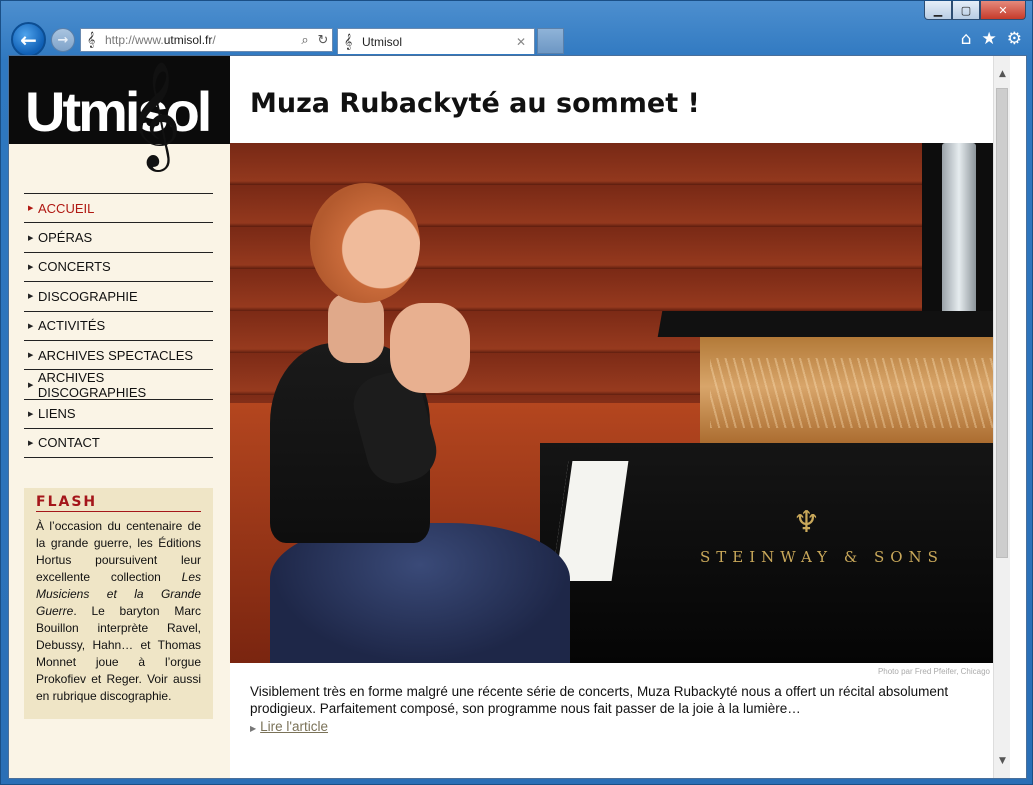 This screenshot has width=1033, height=785. I want to click on nav-item-archives-spectacles: ▶ ARCHIVES SPECTACLES, so click(118, 354).